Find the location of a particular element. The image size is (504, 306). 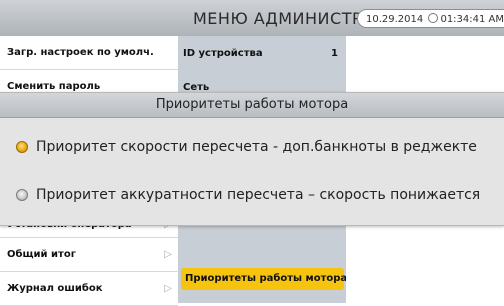

header-bar: МЕНЮ АДМИНИСТР. 10.29.2014 01:34:41 AM is located at coordinates (252, 18).